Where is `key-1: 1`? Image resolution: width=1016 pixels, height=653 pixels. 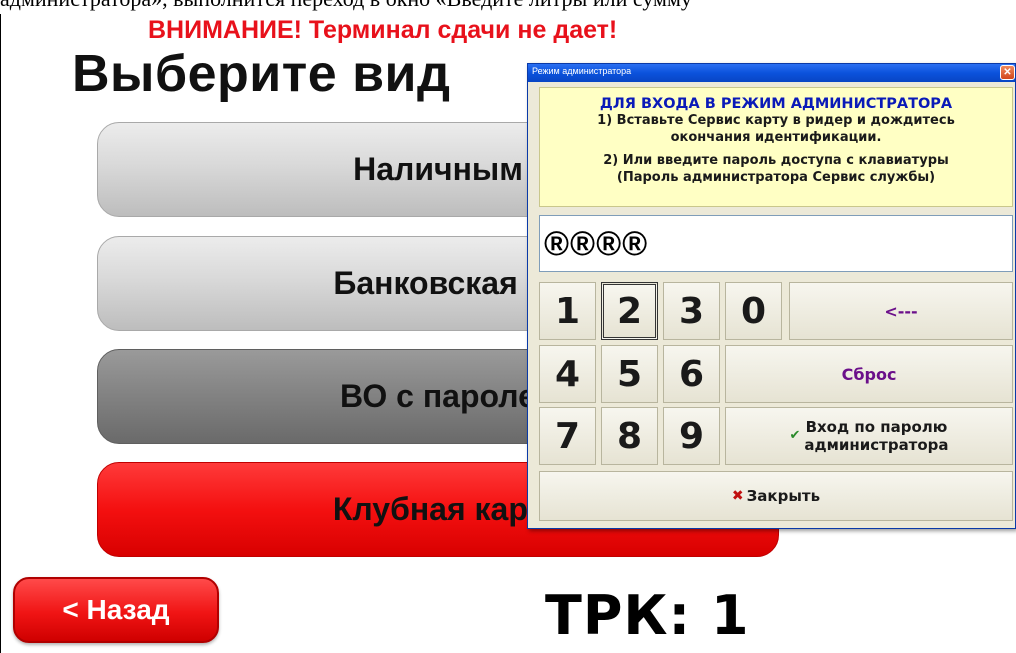
key-1: 1 is located at coordinates (567, 311).